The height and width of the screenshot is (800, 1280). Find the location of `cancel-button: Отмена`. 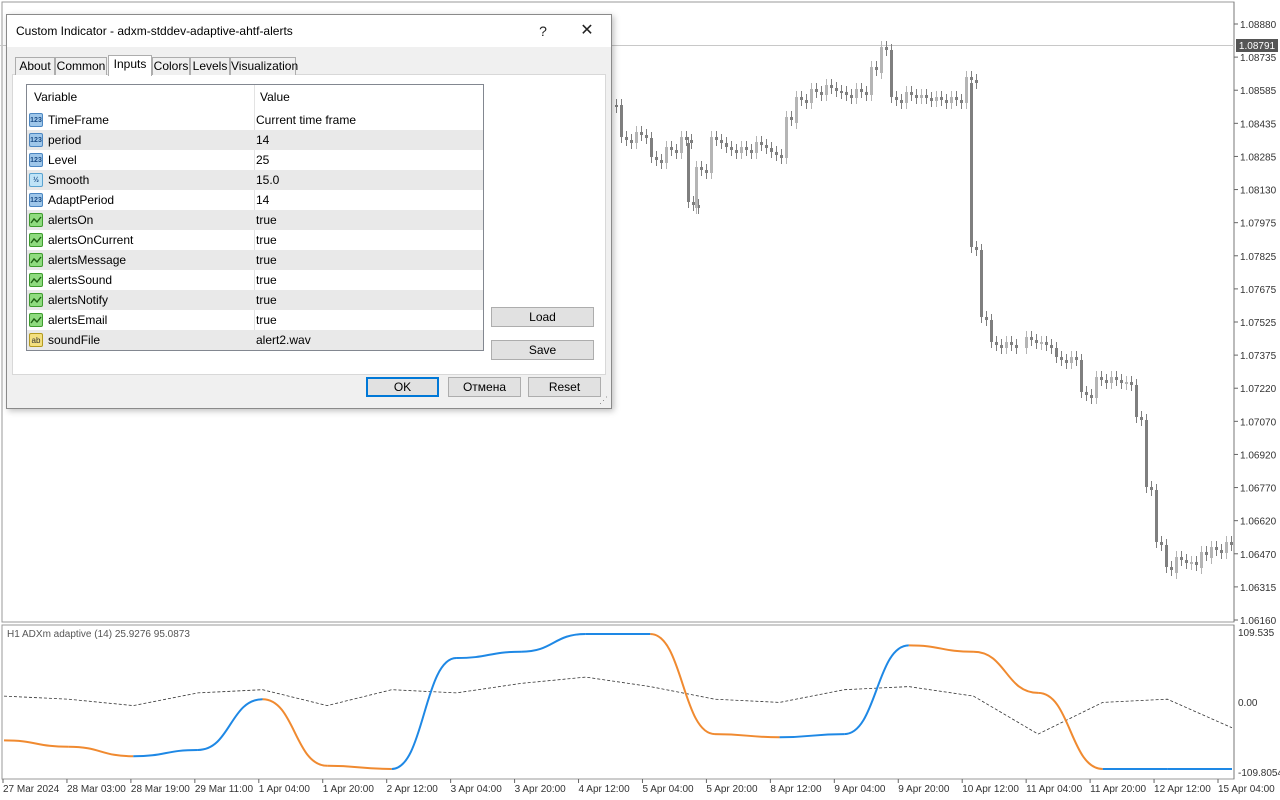

cancel-button: Отмена is located at coordinates (484, 387).